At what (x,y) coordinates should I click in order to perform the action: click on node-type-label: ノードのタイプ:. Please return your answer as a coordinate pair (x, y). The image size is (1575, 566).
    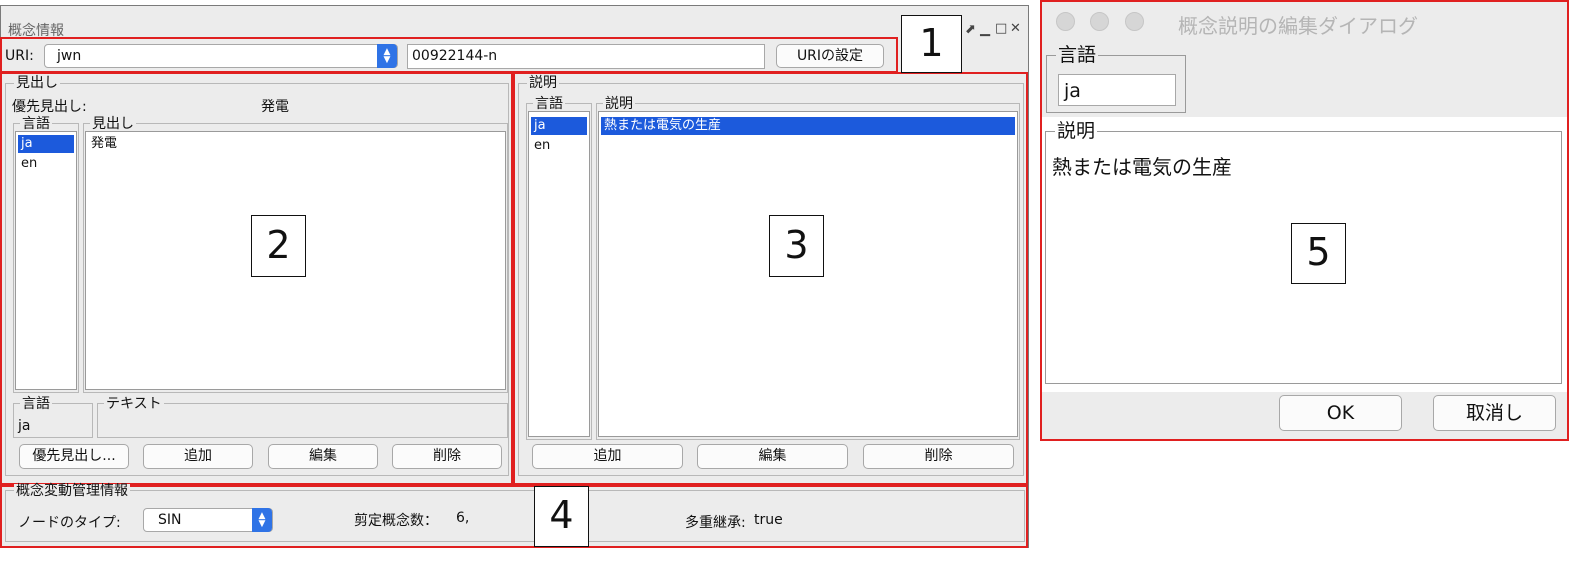
    Looking at the image, I should click on (69, 523).